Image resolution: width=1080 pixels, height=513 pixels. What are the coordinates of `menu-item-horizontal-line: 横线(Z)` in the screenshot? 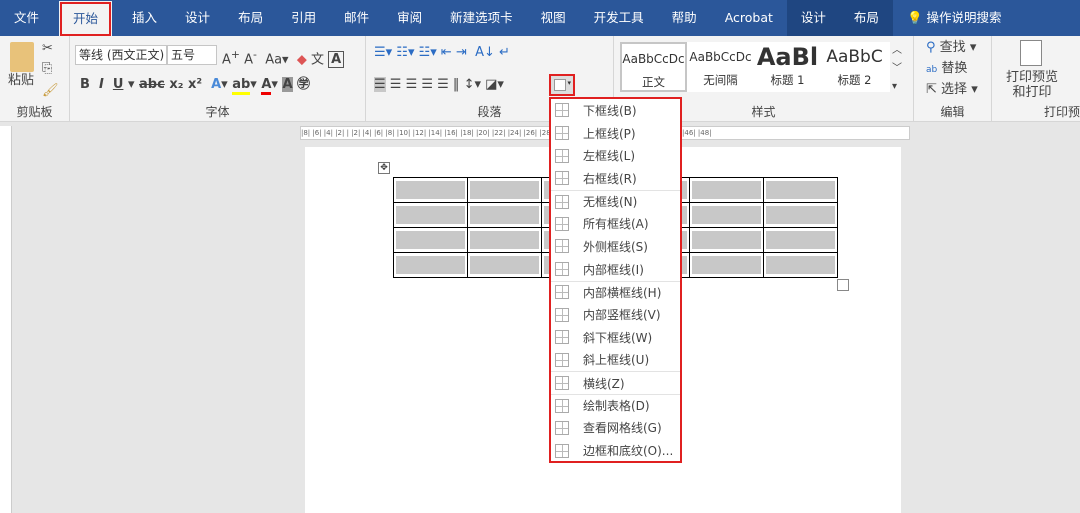 It's located at (615, 382).